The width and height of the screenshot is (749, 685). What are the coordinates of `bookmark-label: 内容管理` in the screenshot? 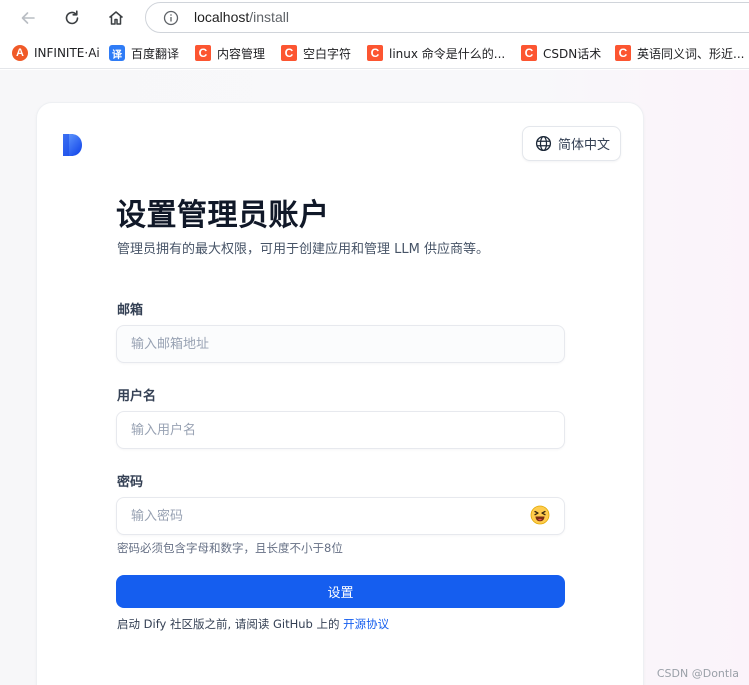 It's located at (241, 53).